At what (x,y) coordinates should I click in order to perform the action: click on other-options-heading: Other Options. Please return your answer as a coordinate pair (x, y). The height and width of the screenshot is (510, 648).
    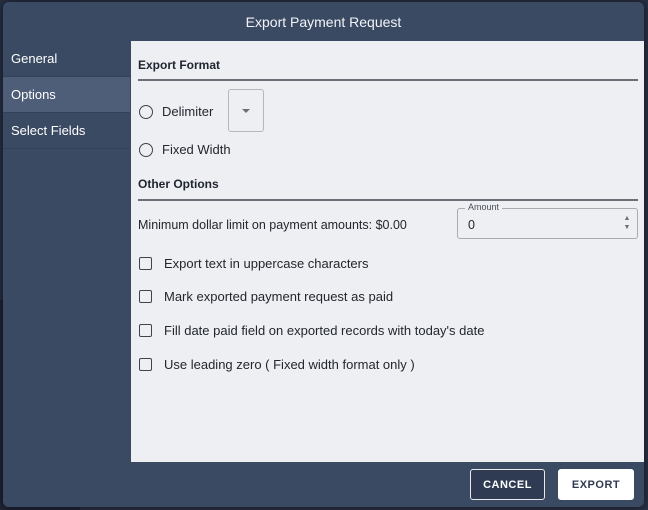
    Looking at the image, I should click on (178, 184).